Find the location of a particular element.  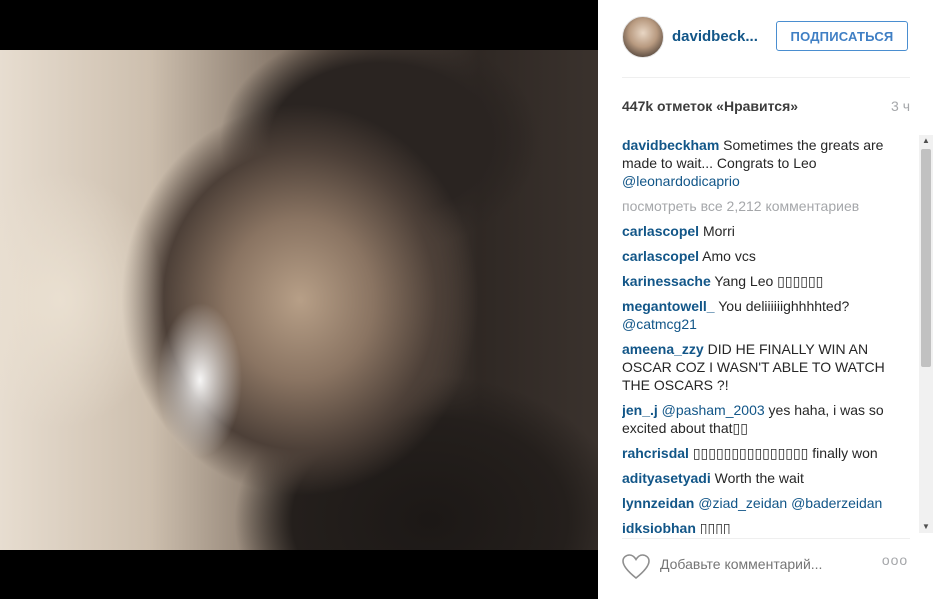

comment-text: Morri is located at coordinates (717, 231).